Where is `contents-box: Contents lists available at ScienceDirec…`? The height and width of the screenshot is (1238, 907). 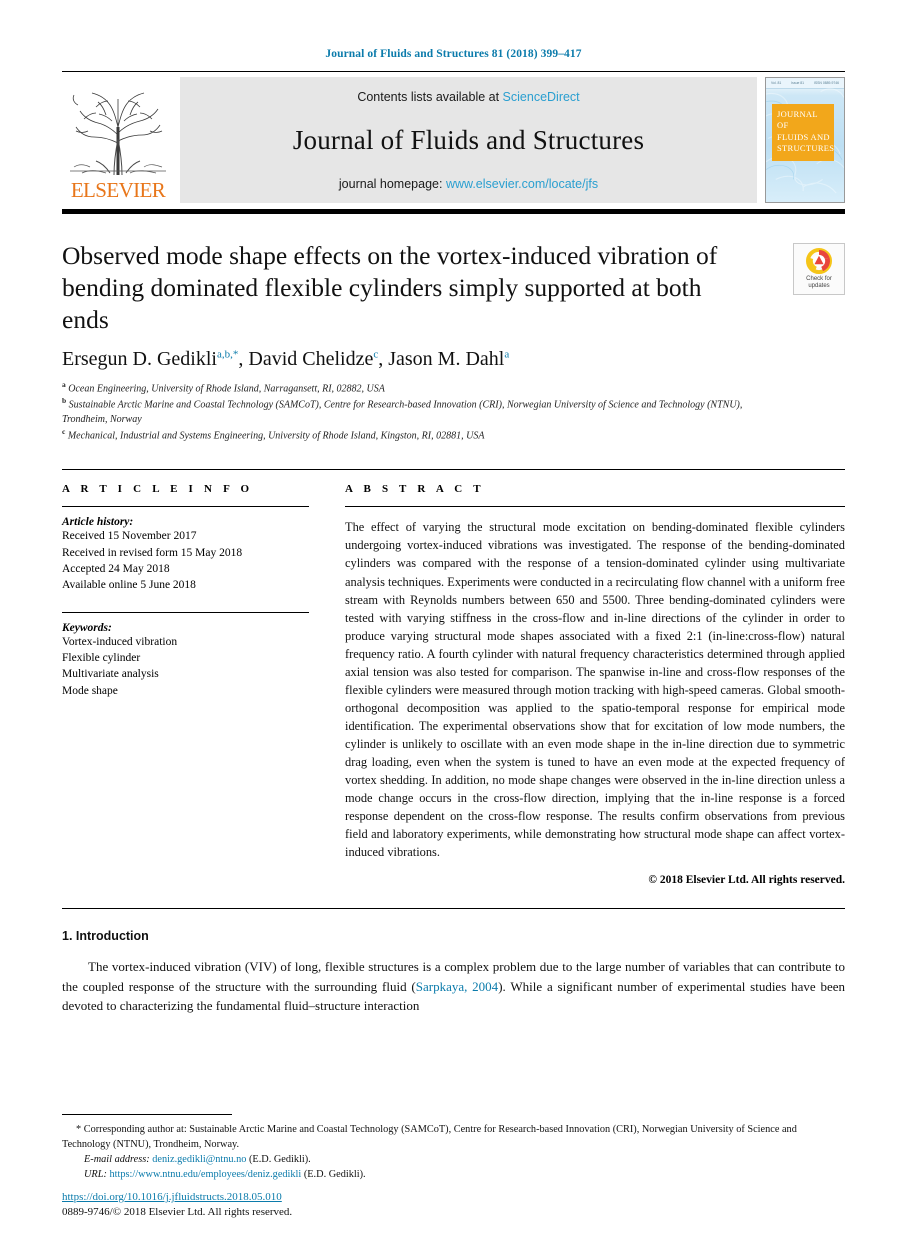 contents-box: Contents lists available at ScienceDirec… is located at coordinates (468, 140).